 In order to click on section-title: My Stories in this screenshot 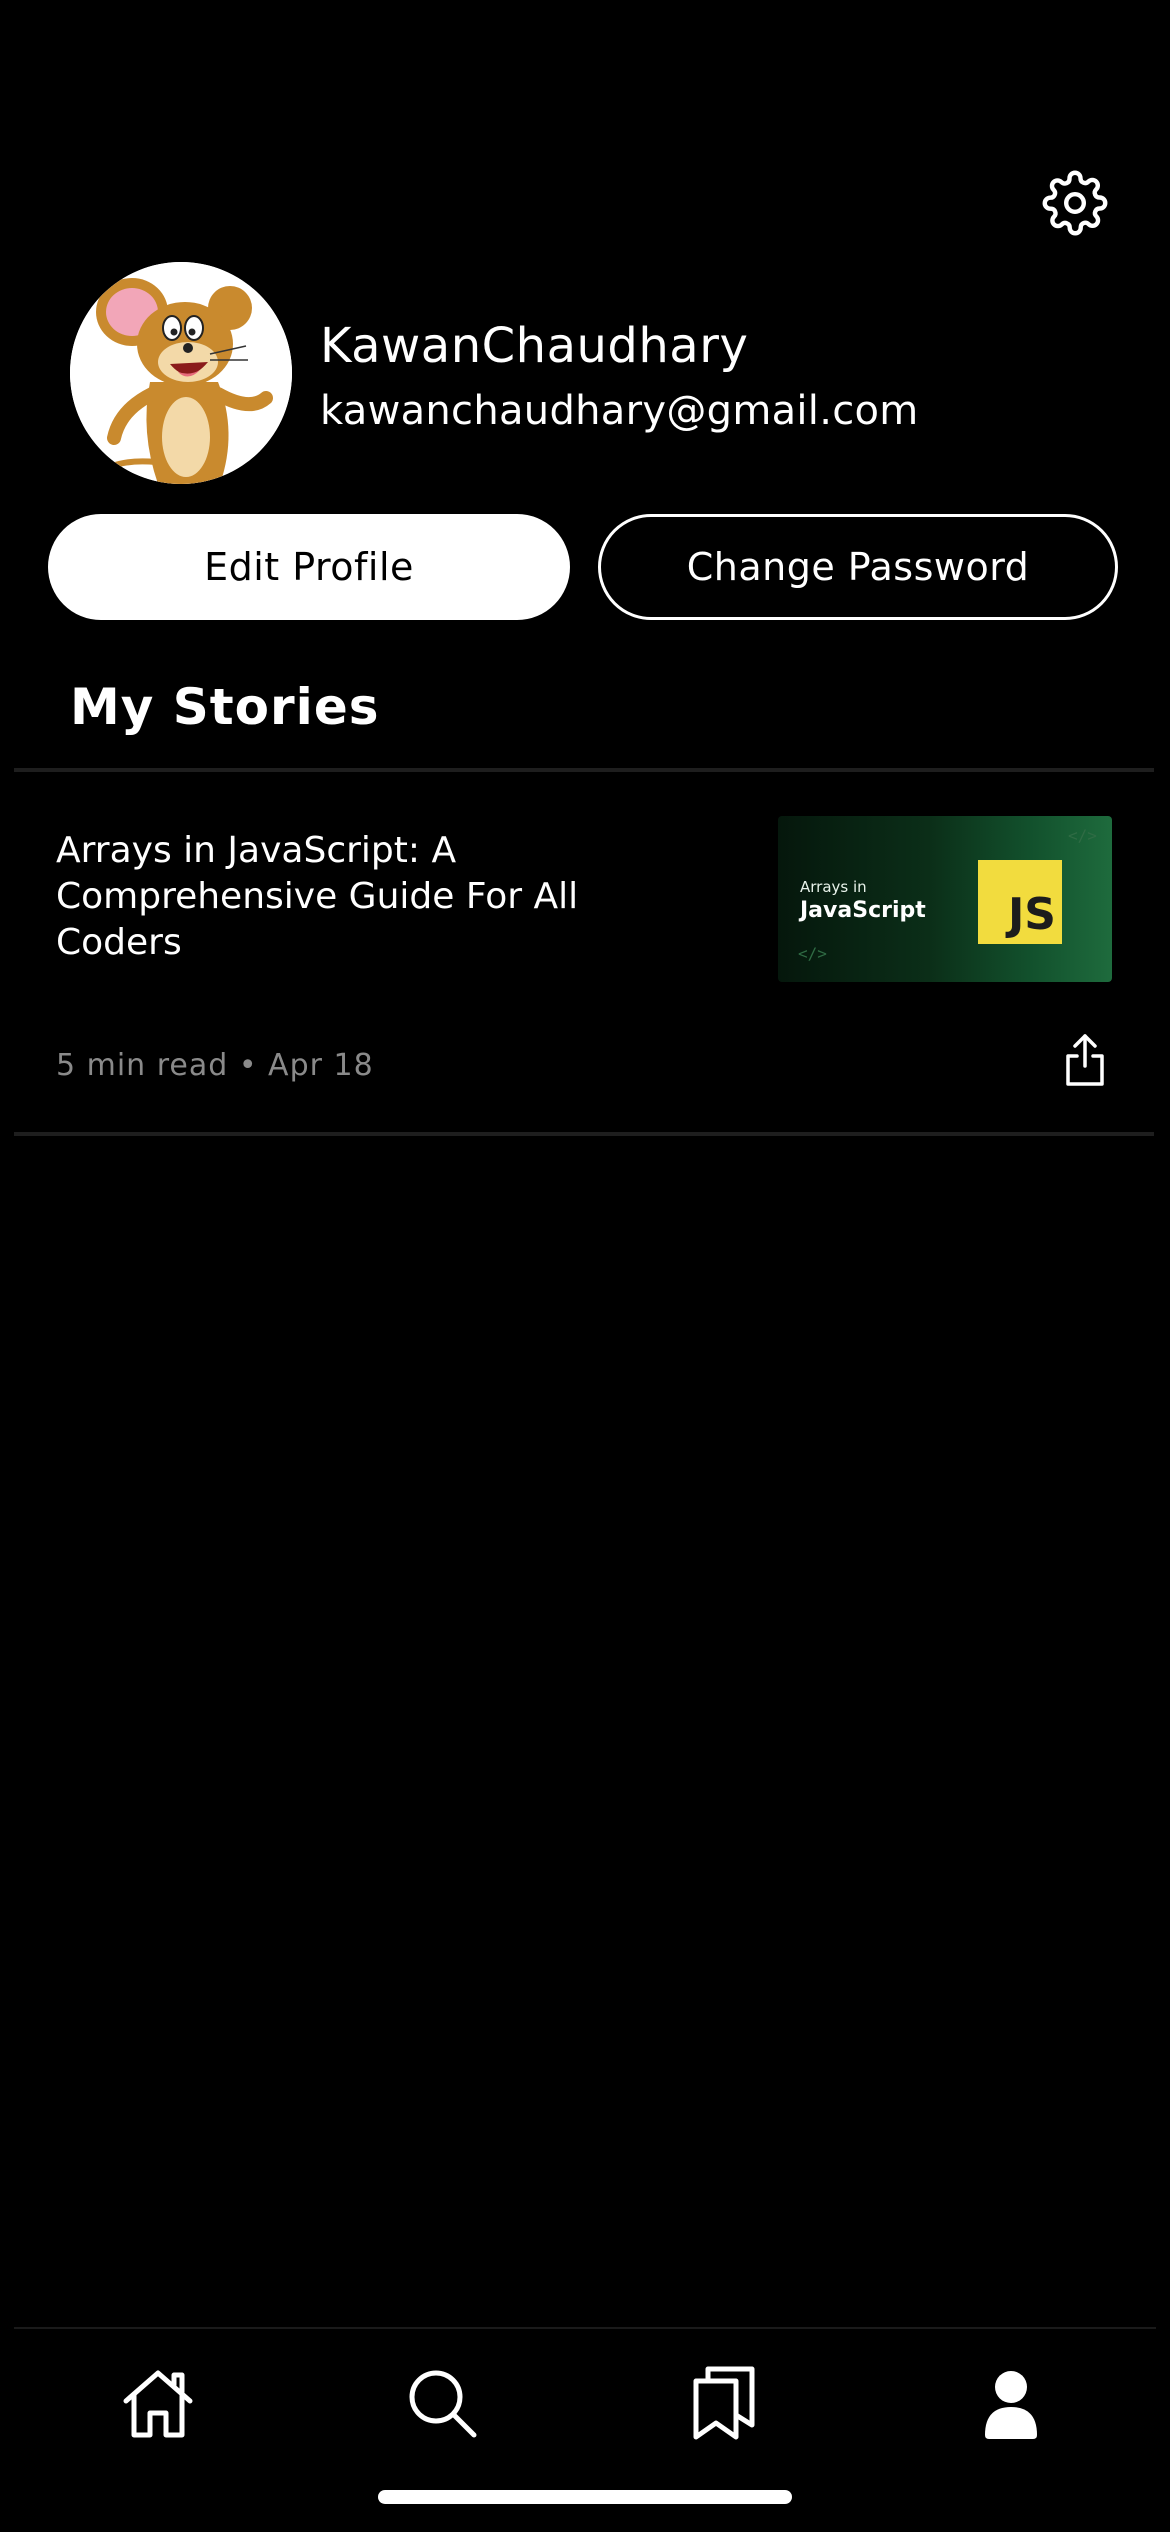, I will do `click(225, 707)`.